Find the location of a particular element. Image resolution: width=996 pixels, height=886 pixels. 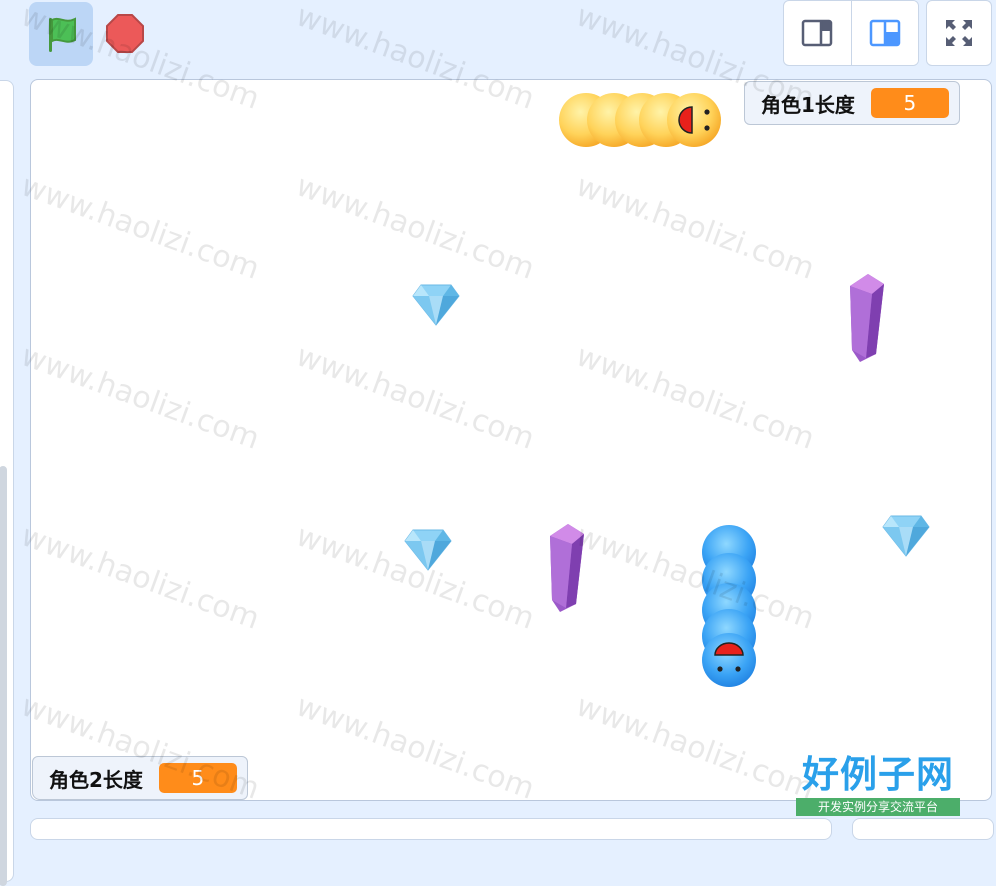

variable-monitor-snake1: 角色1长度 5 is located at coordinates (852, 103).